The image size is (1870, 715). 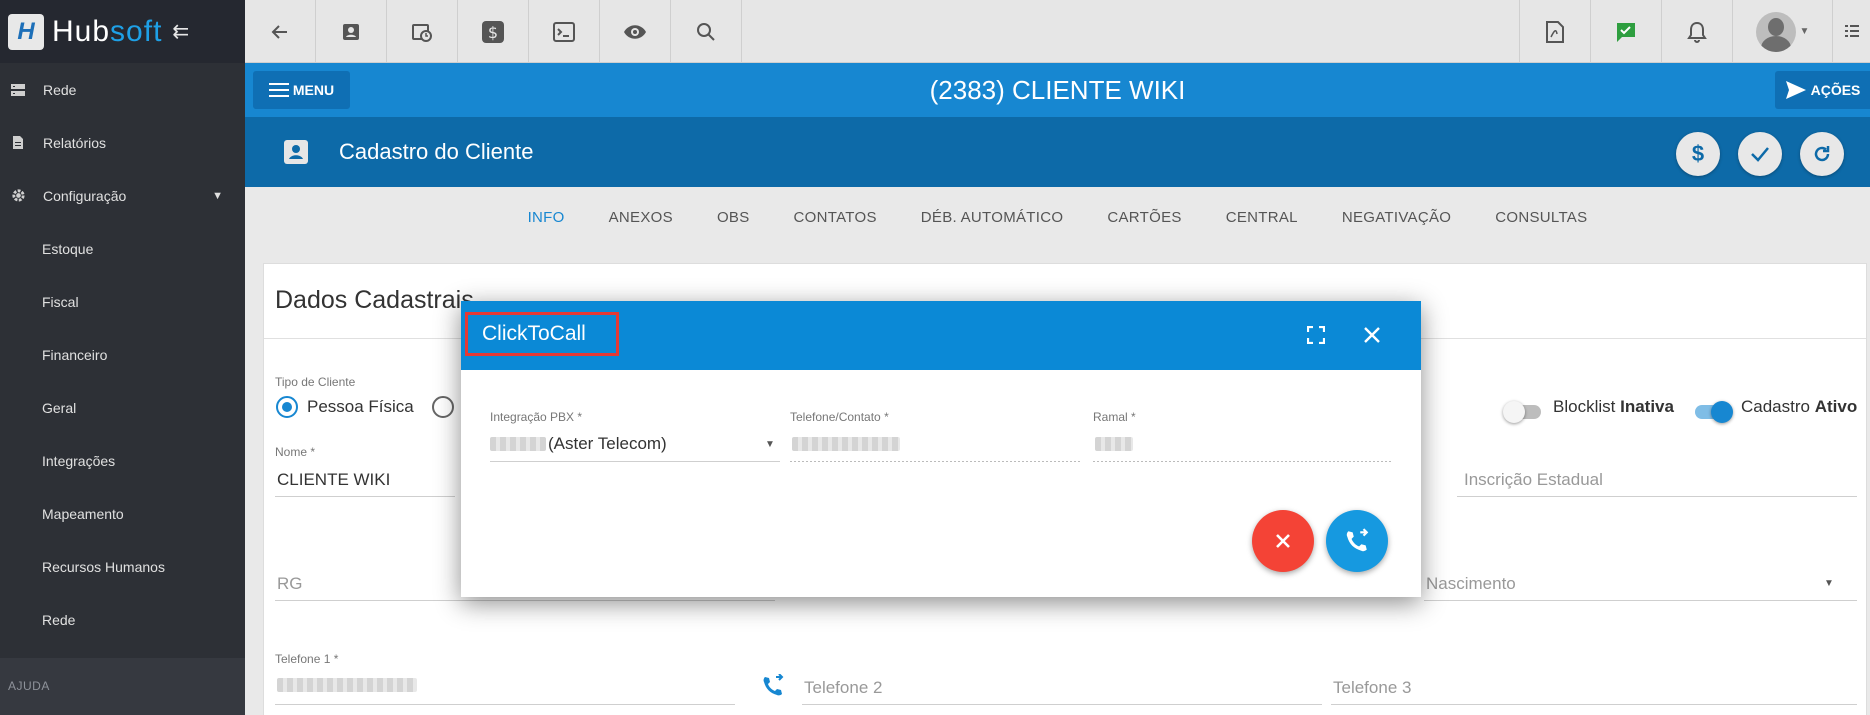 What do you see at coordinates (1057, 31) in the screenshot?
I see `top-toolbar: $ ▼` at bounding box center [1057, 31].